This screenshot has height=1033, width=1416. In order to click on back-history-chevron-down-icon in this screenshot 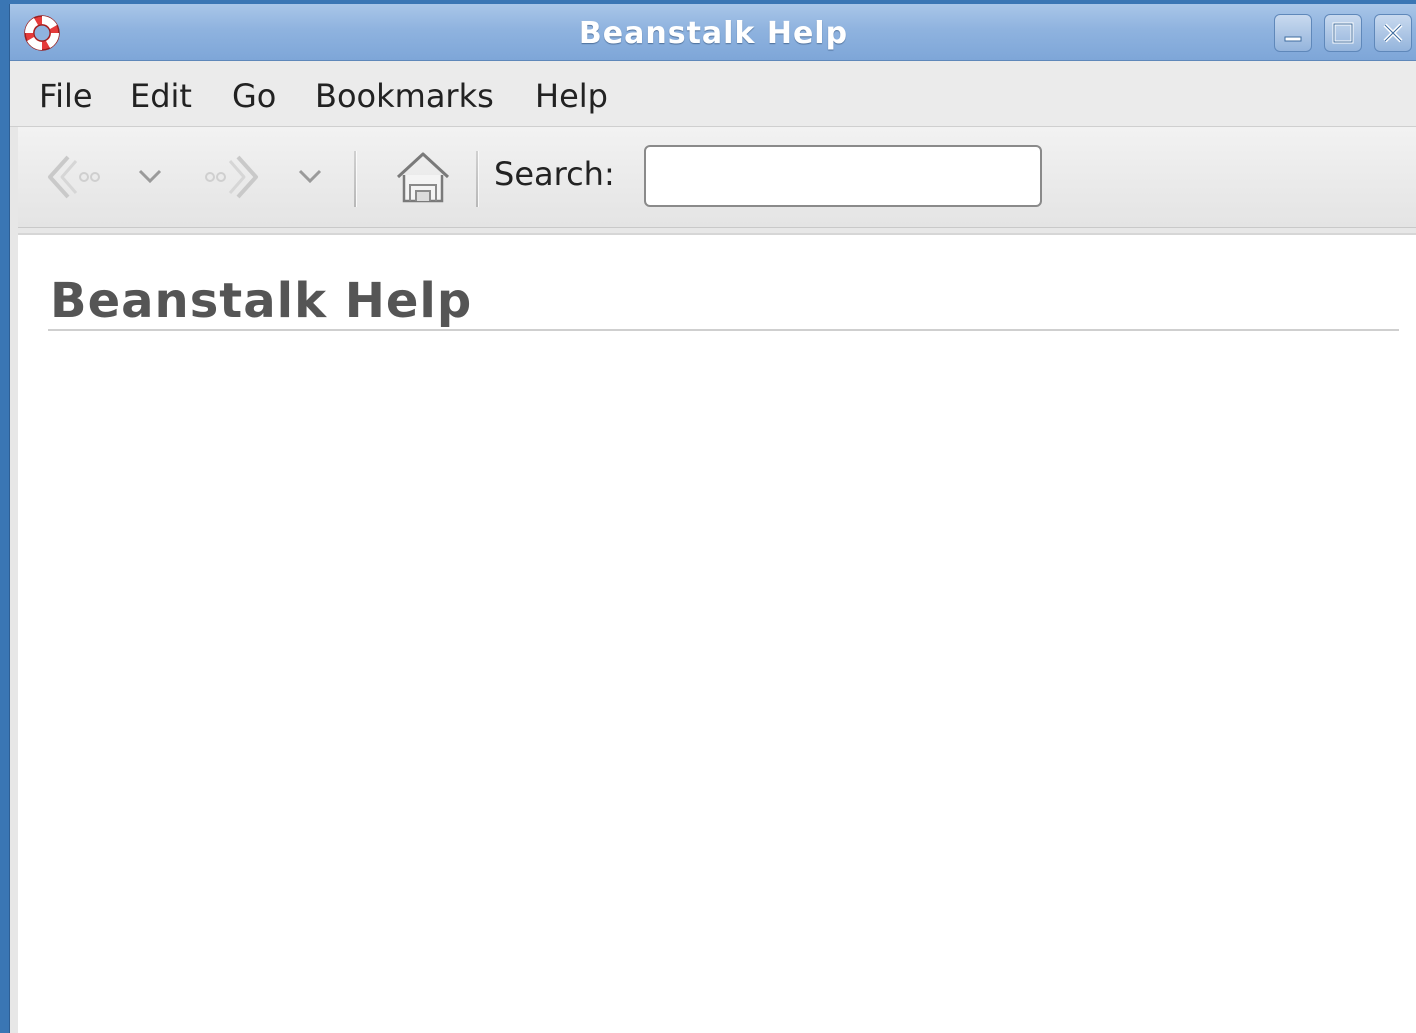, I will do `click(150, 176)`.